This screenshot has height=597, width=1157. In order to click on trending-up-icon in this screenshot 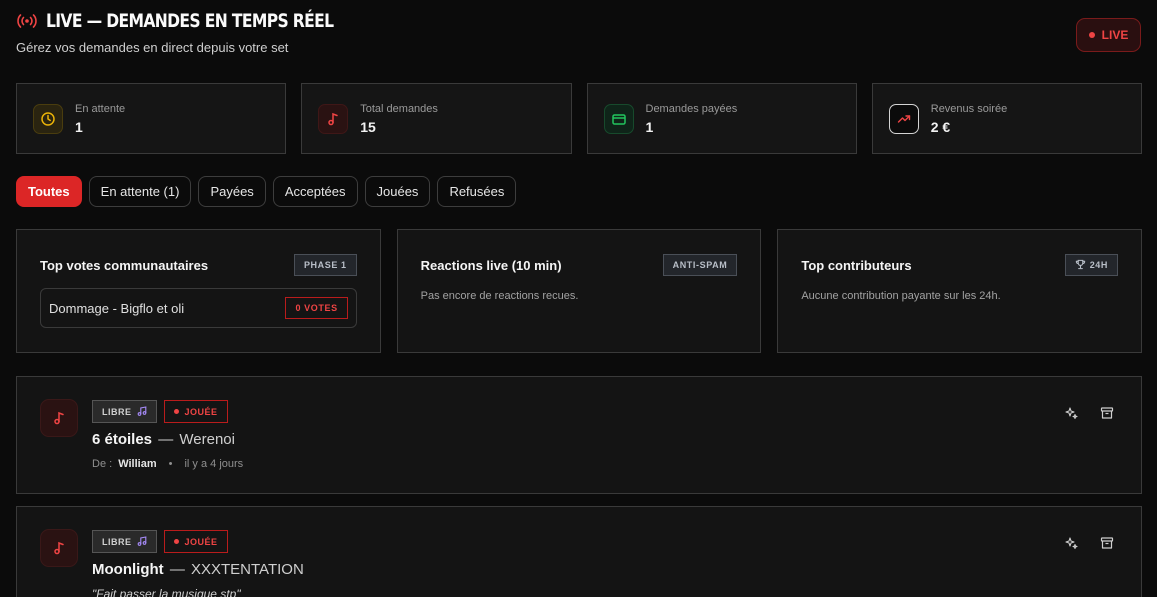, I will do `click(903, 118)`.